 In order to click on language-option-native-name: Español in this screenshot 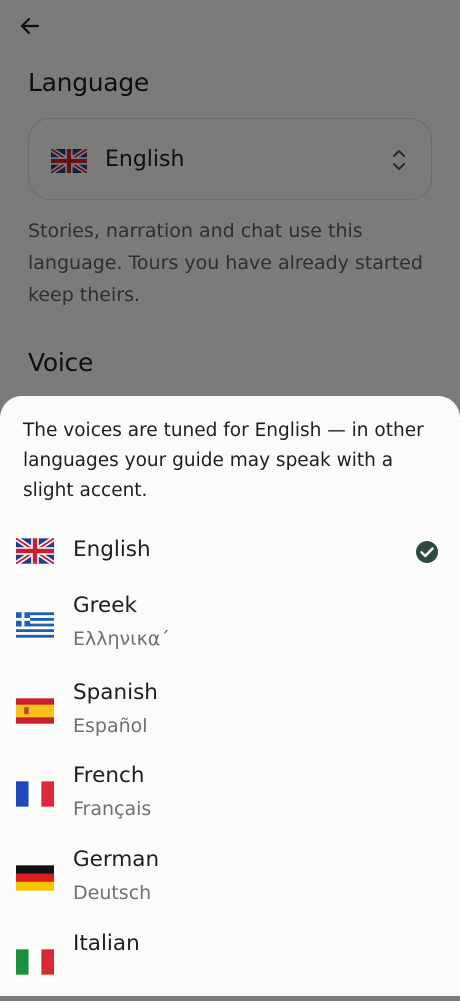, I will do `click(110, 726)`.